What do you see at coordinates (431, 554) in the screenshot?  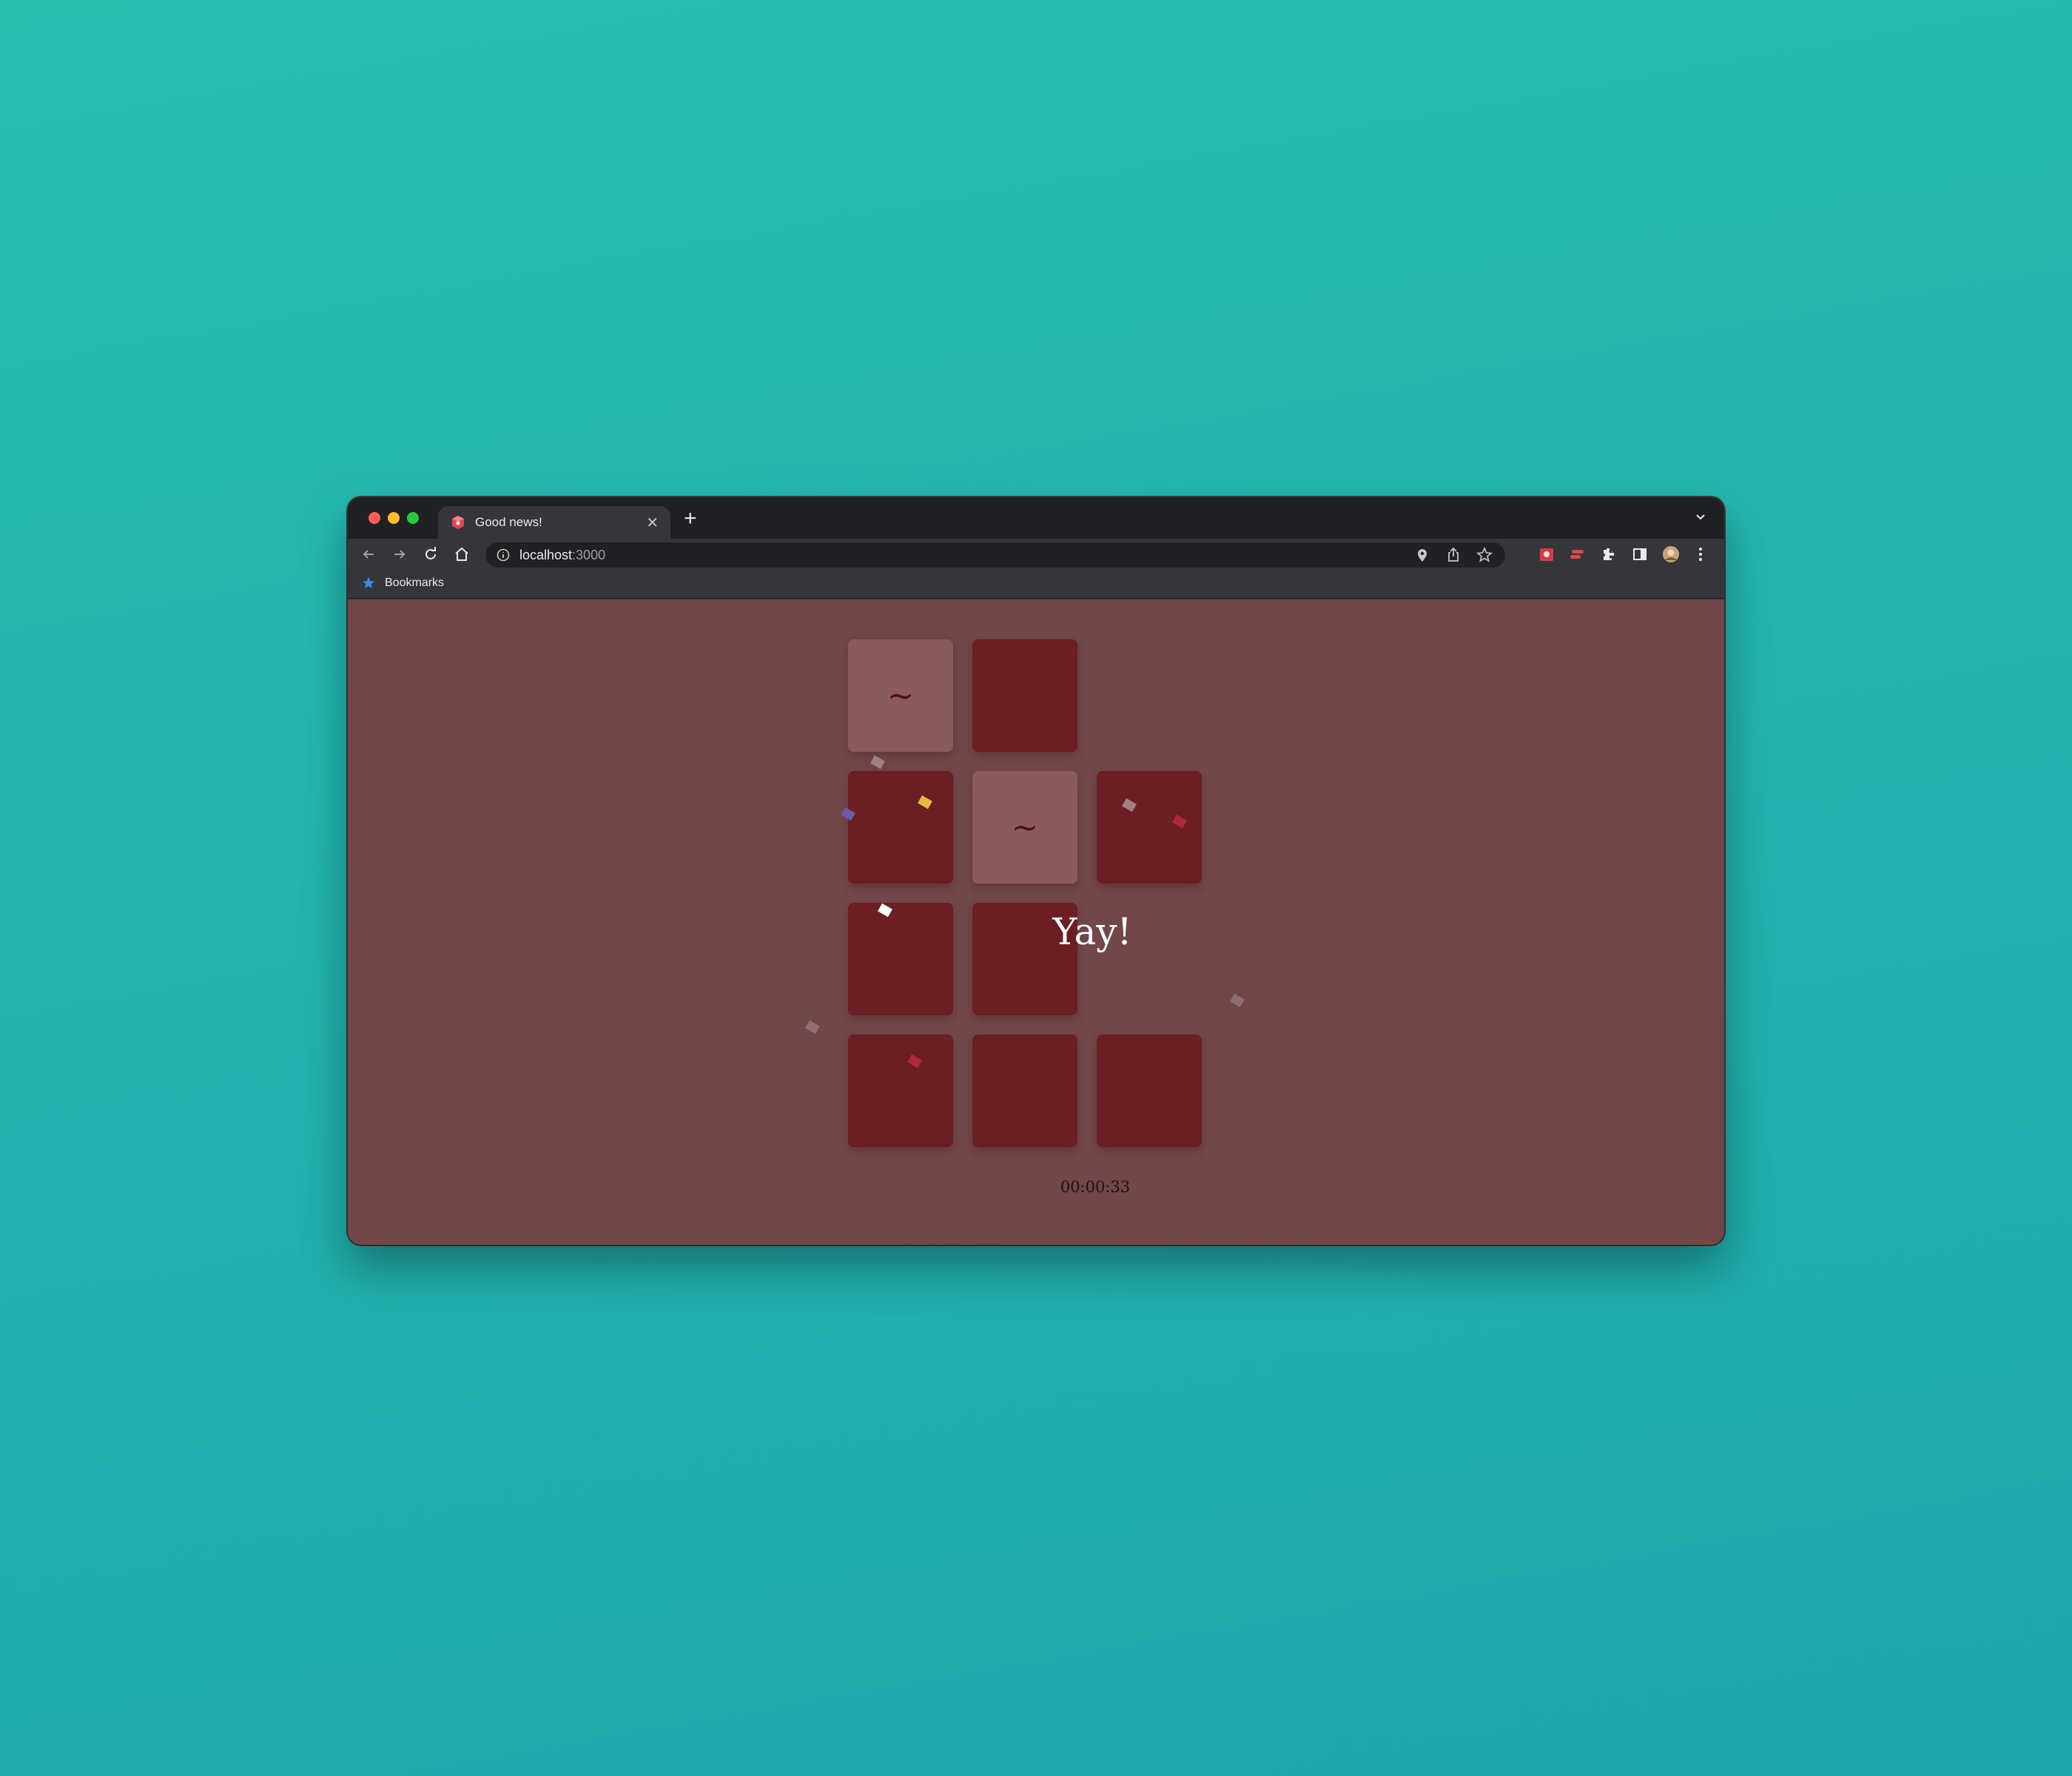 I see `reload-icon` at bounding box center [431, 554].